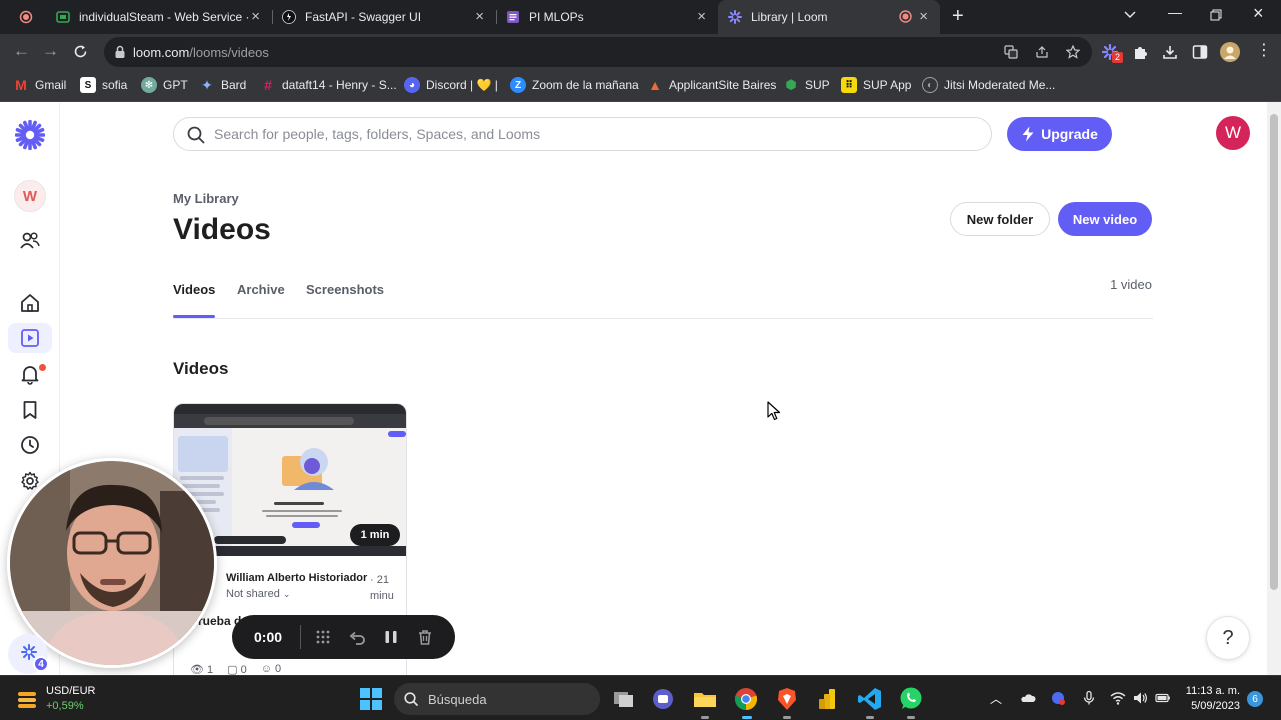  What do you see at coordinates (159, 17) in the screenshot?
I see `tab-individualsteam: individualSteam - Web Service · ×` at bounding box center [159, 17].